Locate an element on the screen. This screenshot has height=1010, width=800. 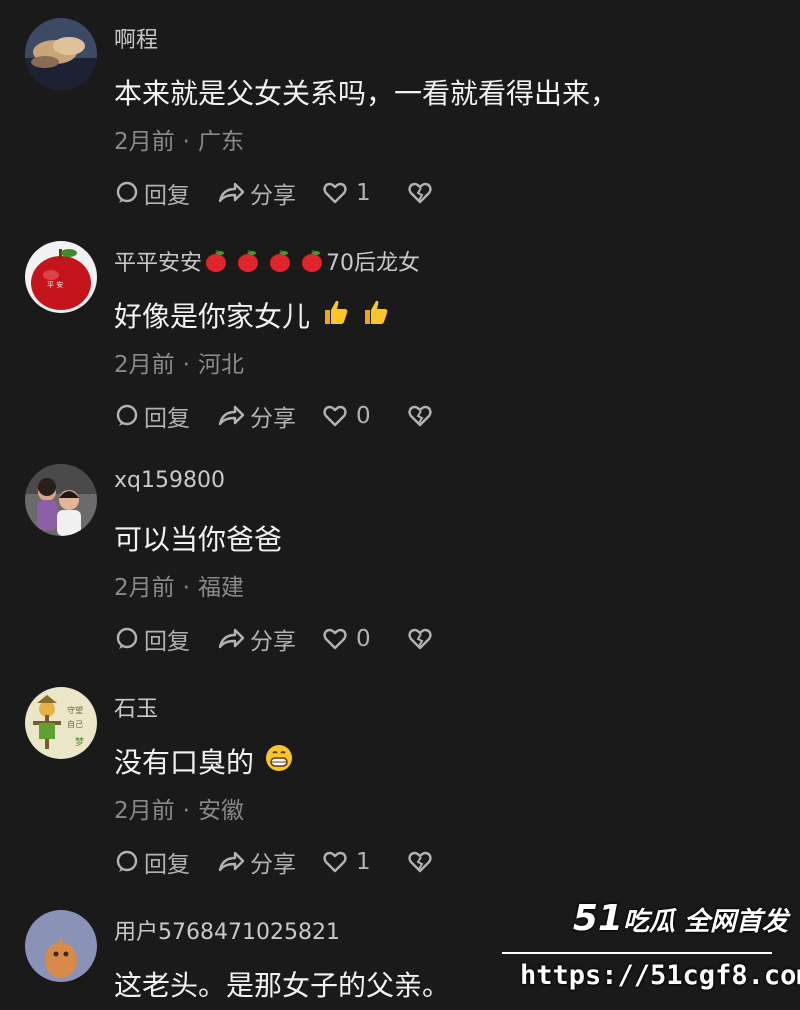
comment-text: 好像是你家女儿 is located at coordinates (252, 315).